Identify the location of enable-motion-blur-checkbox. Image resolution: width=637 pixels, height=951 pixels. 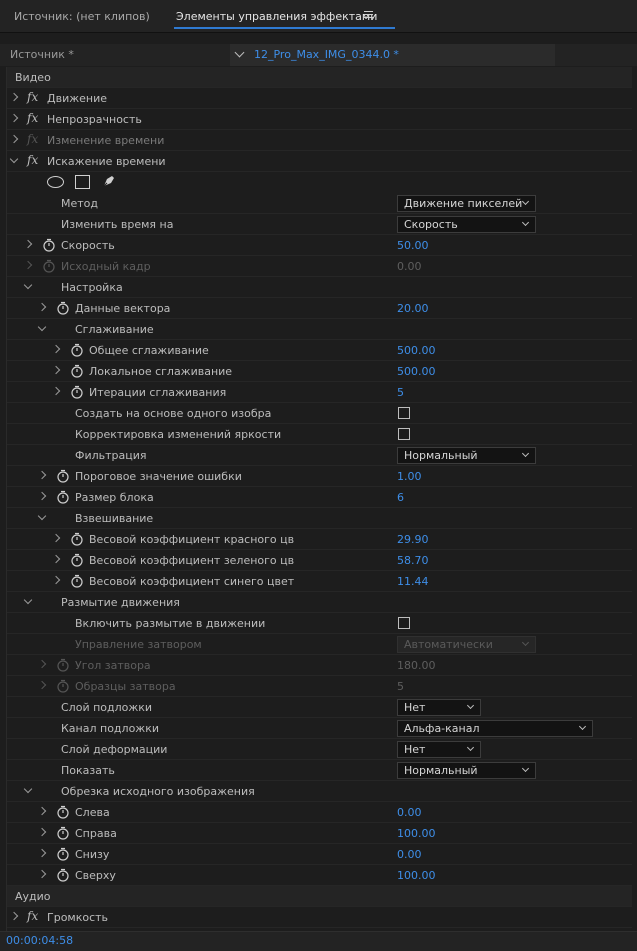
(404, 623).